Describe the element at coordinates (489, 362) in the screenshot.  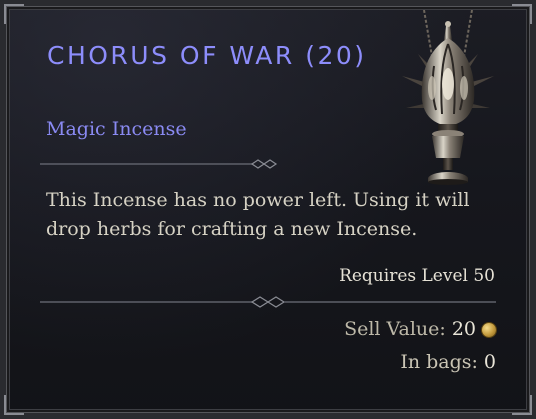
I see `in-bags-value: 0` at that location.